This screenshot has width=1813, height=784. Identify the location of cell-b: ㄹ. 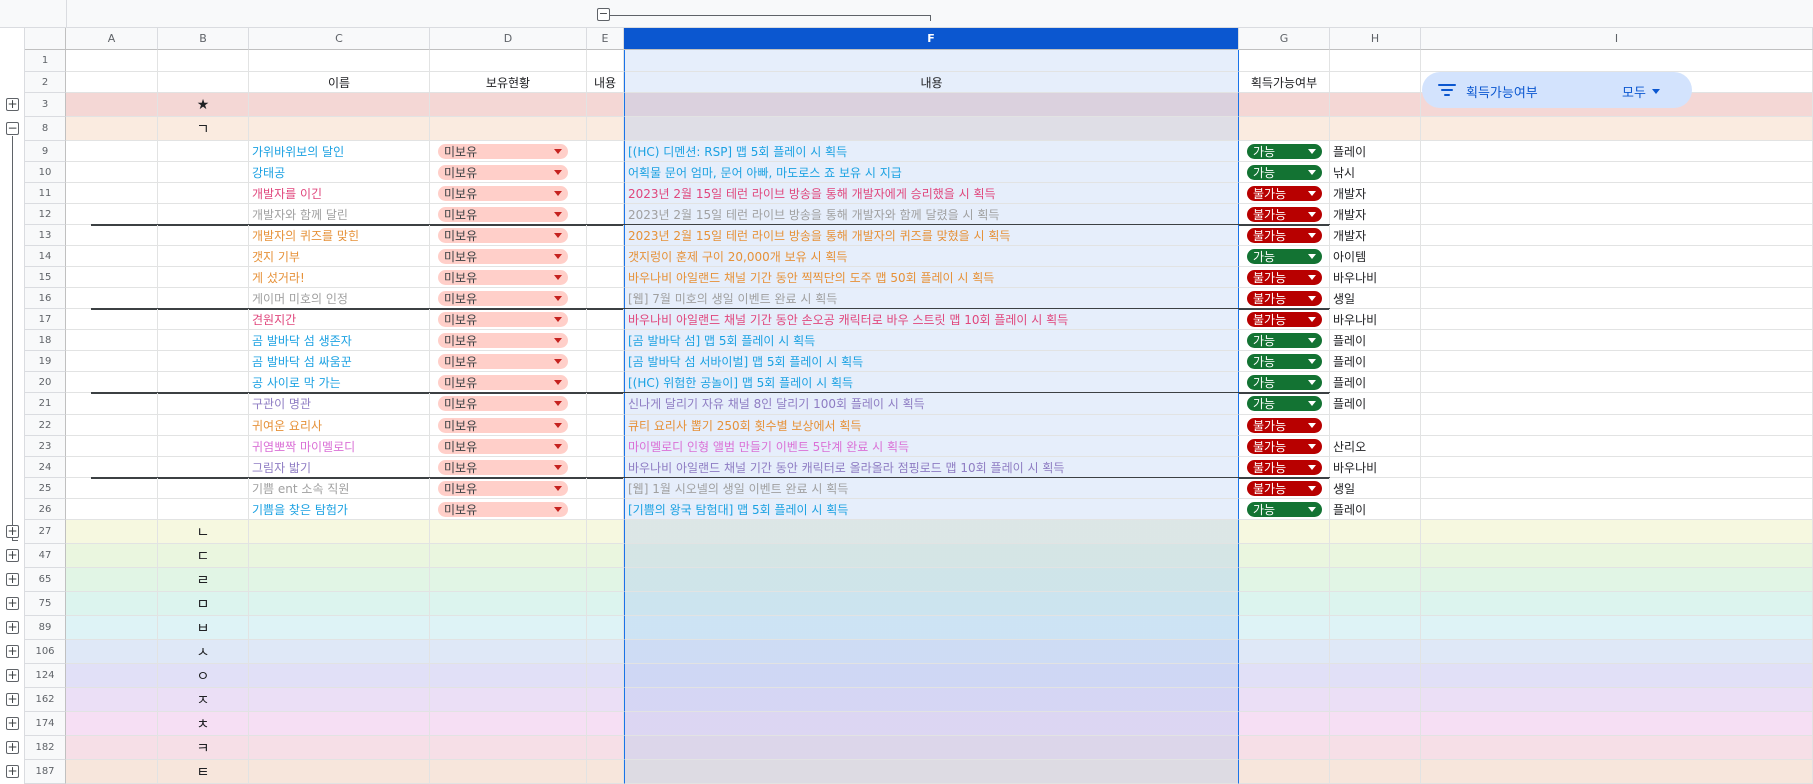
(203, 580).